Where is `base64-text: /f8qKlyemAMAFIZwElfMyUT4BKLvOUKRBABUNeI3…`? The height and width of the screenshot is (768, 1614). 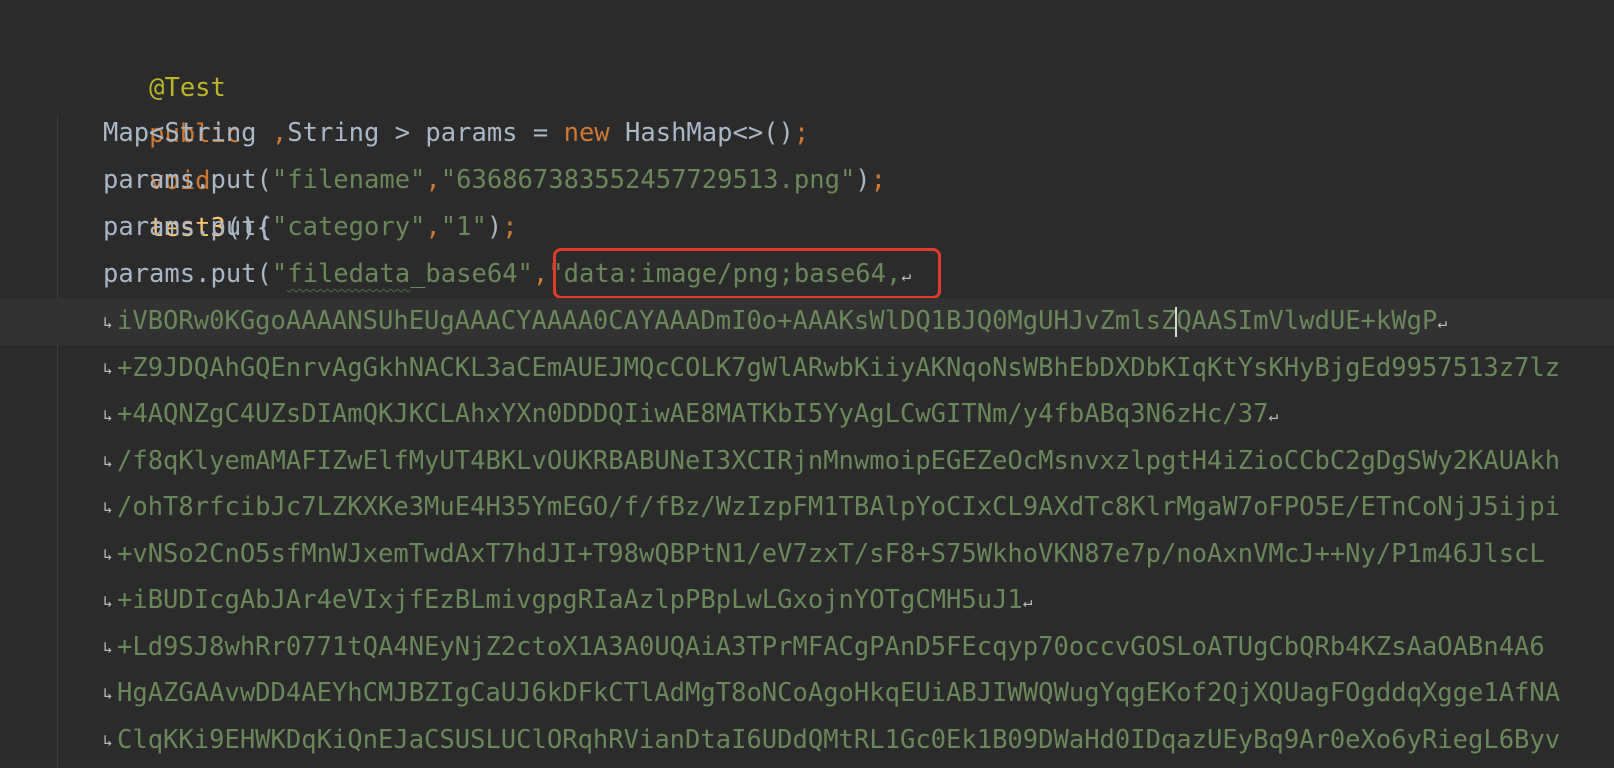 base64-text: /f8qKlyemAMAFIZwElfMyUT4BKLvOUKRBABUNeI3… is located at coordinates (839, 461).